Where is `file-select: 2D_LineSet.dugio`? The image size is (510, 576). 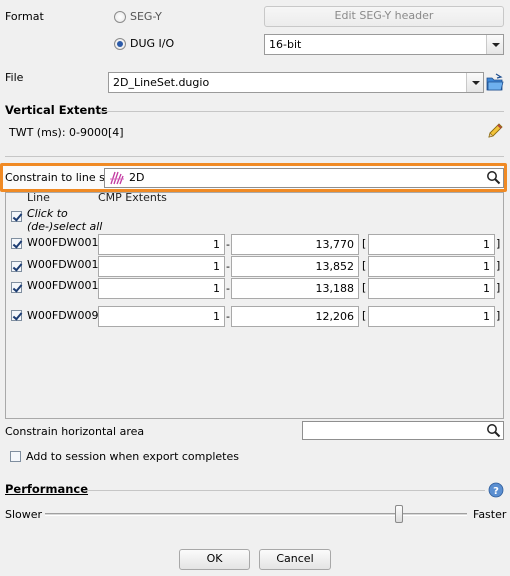
file-select: 2D_LineSet.dugio is located at coordinates (296, 82).